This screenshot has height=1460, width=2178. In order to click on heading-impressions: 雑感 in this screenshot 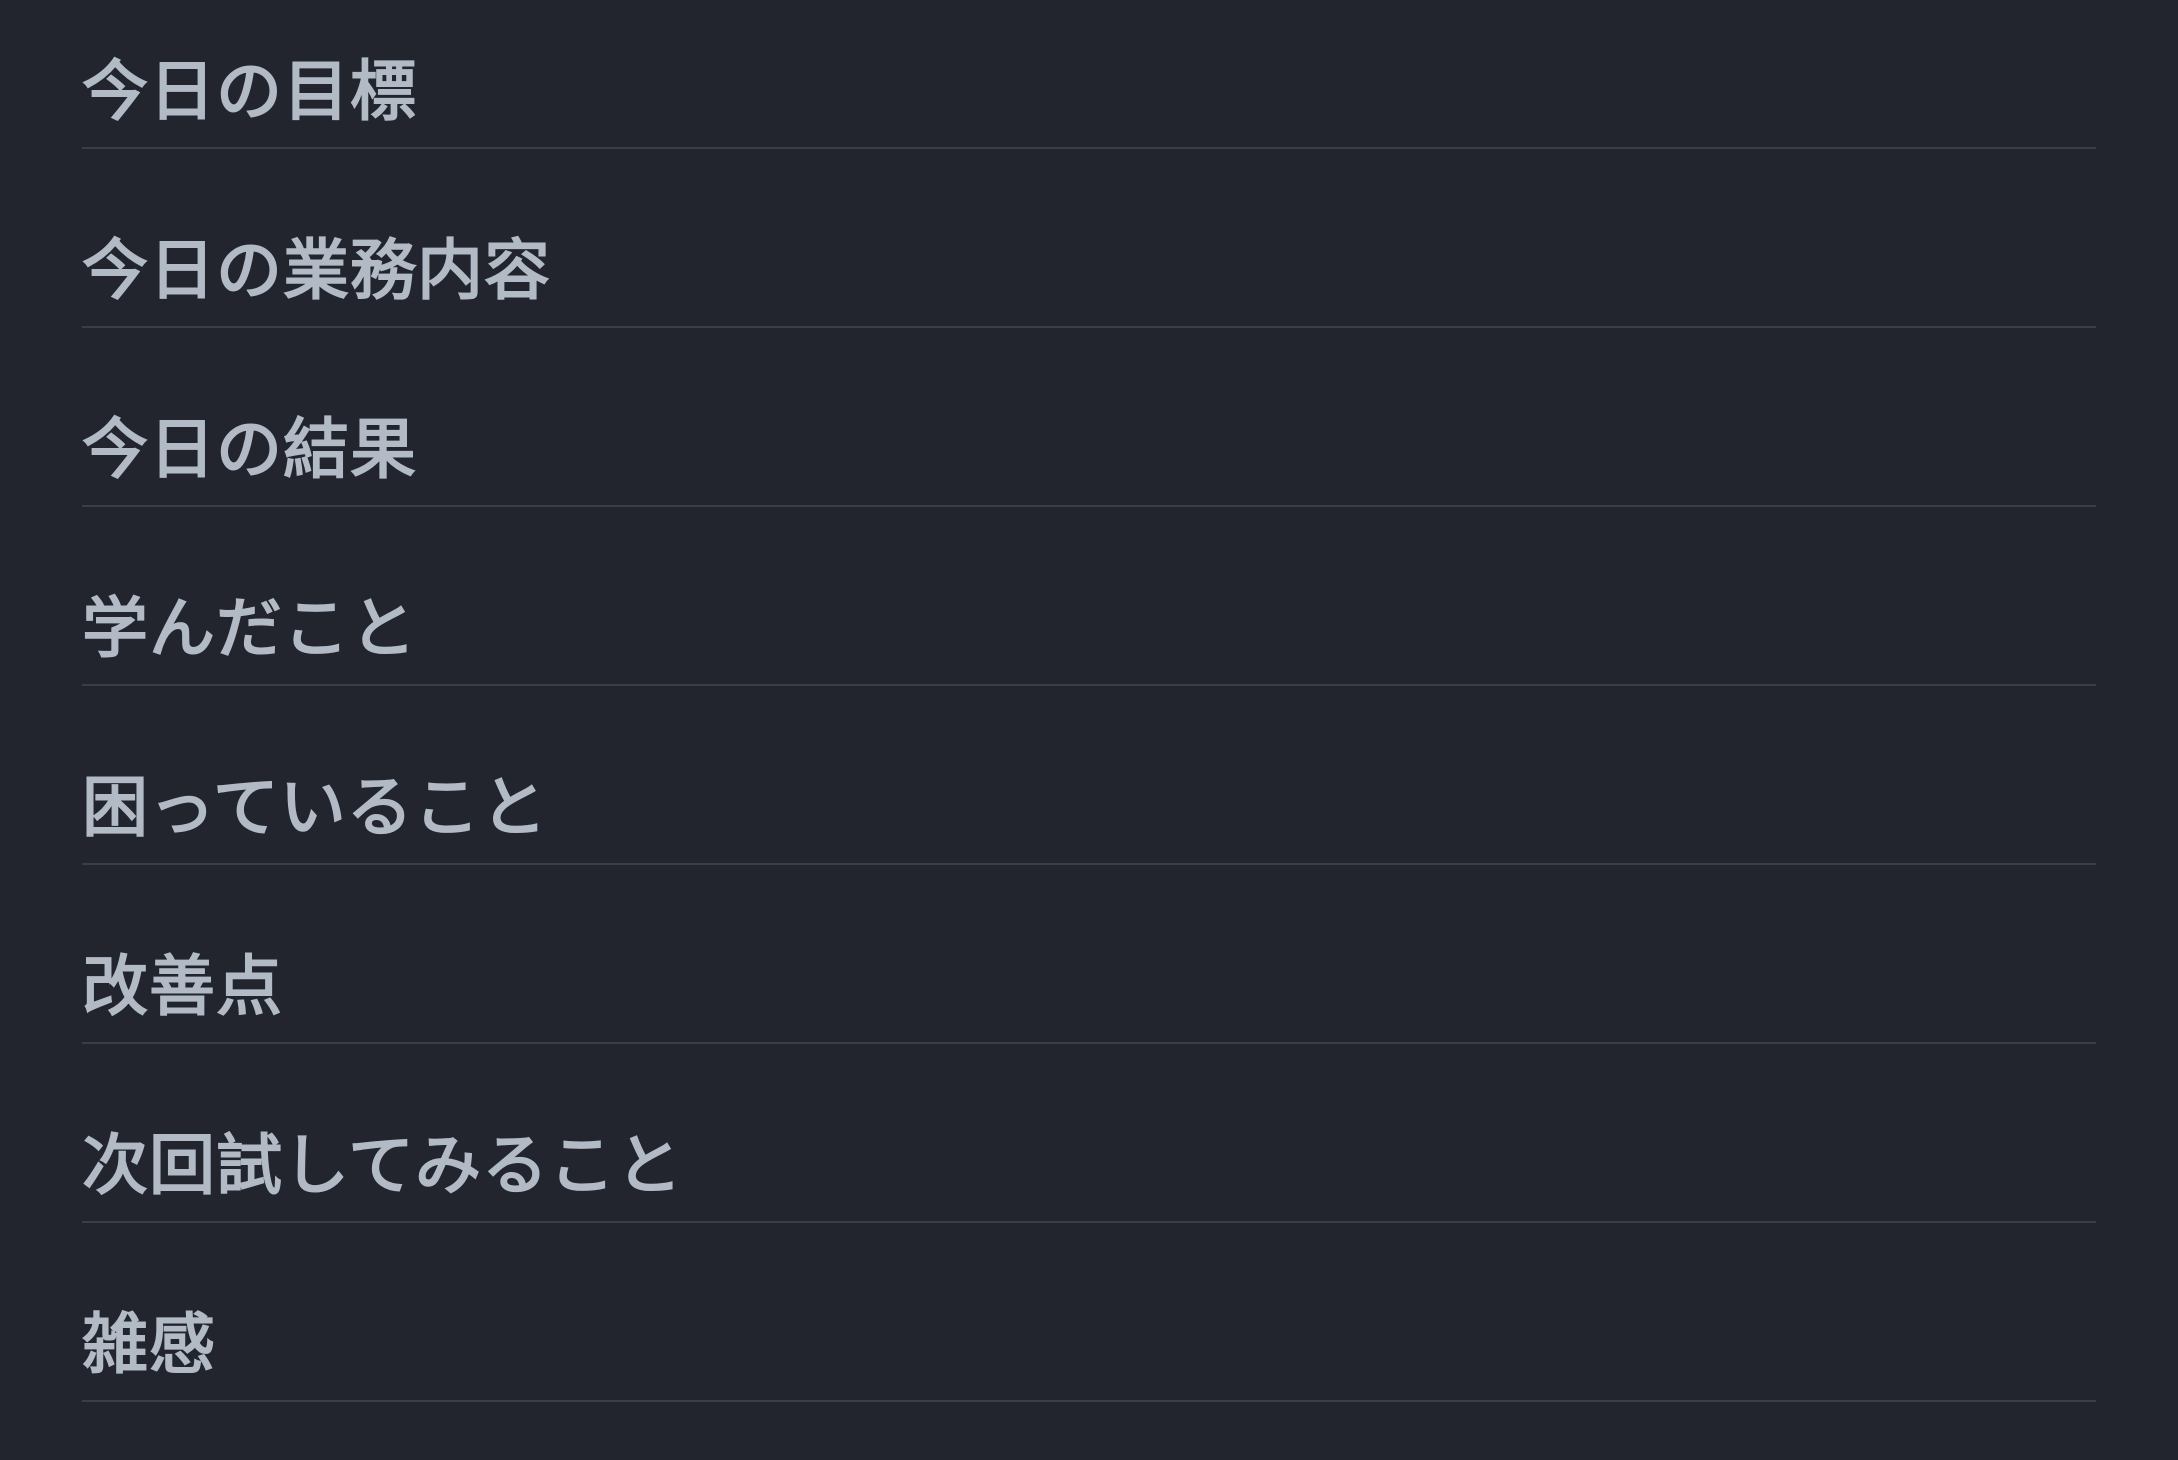, I will do `click(1089, 1312)`.